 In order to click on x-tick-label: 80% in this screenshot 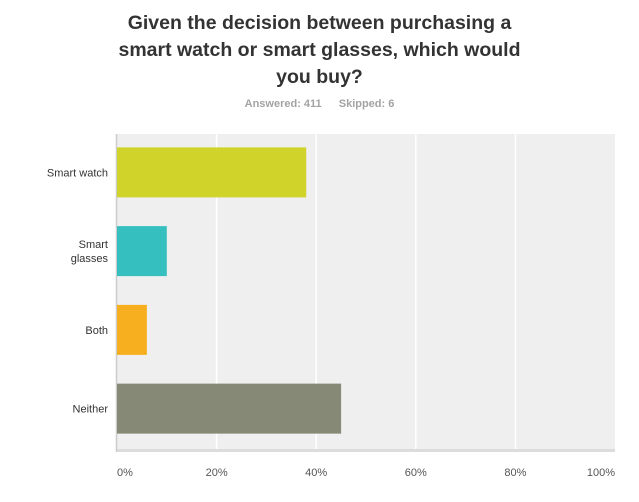, I will do `click(515, 473)`.